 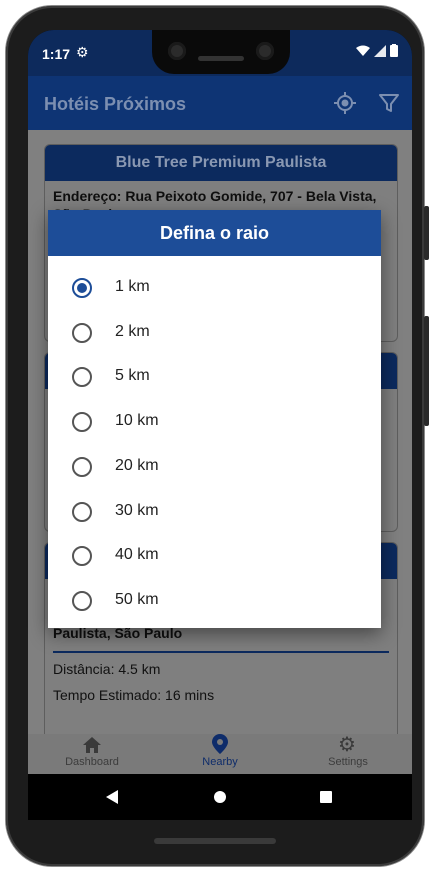 What do you see at coordinates (380, 50) in the screenshot?
I see `signal-icon` at bounding box center [380, 50].